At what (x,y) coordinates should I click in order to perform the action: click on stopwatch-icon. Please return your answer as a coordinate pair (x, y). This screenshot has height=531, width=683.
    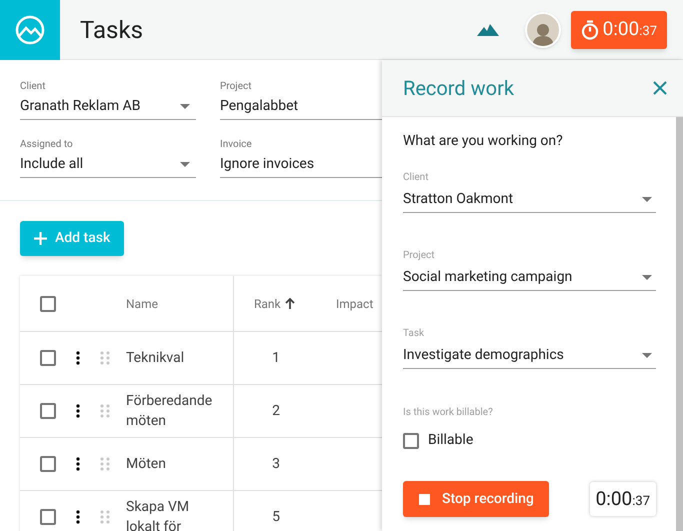
    Looking at the image, I should click on (589, 30).